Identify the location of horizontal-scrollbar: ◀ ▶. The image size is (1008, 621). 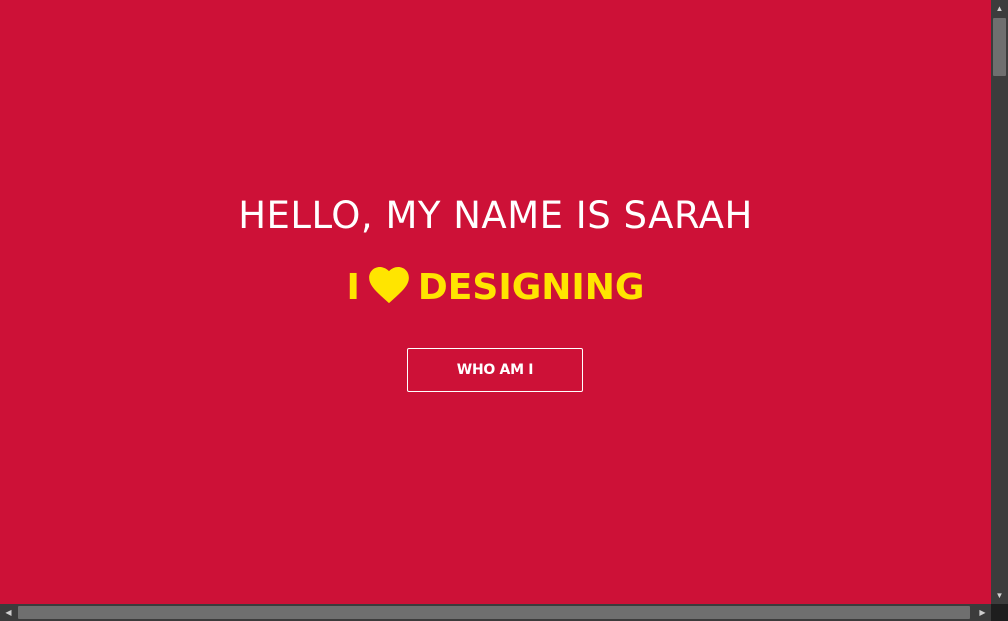
(495, 612).